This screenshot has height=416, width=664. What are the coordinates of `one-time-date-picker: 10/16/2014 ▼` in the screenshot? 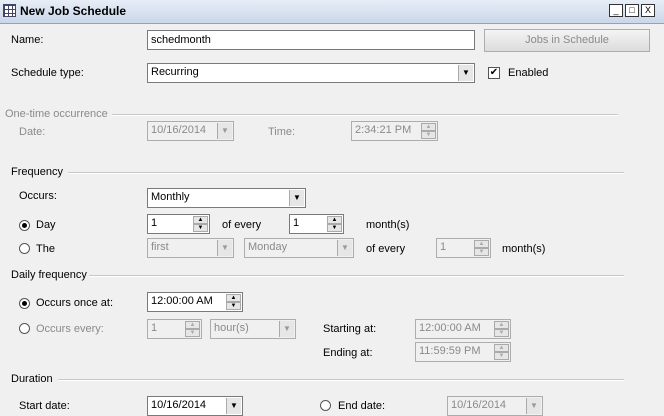 It's located at (190, 131).